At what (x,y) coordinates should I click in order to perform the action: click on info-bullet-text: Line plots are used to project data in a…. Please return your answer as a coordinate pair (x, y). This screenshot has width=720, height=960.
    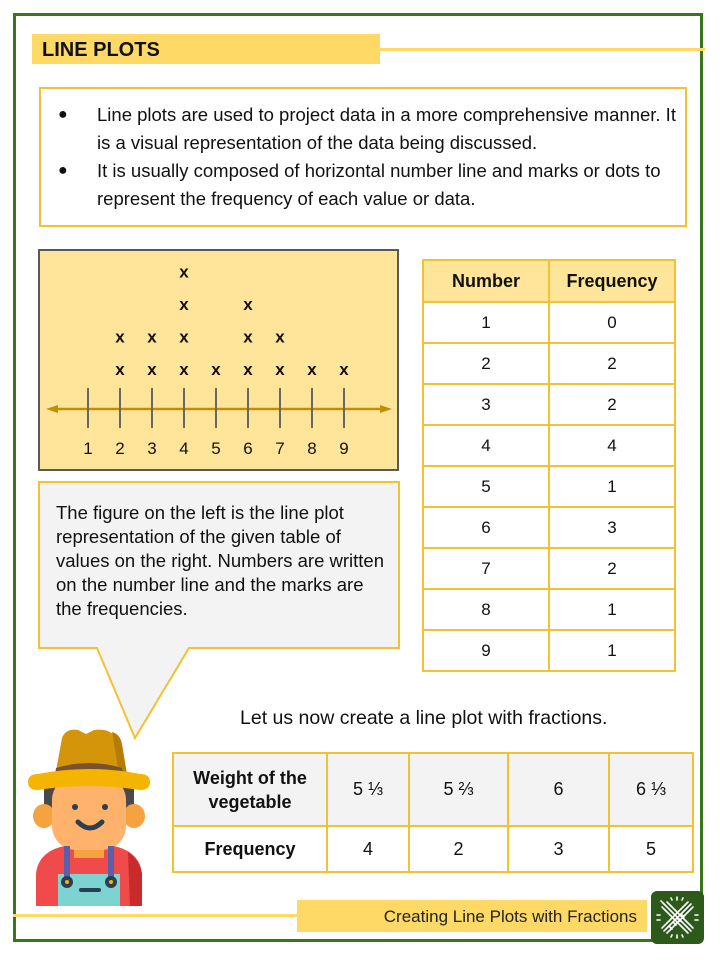
    Looking at the image, I should click on (386, 128).